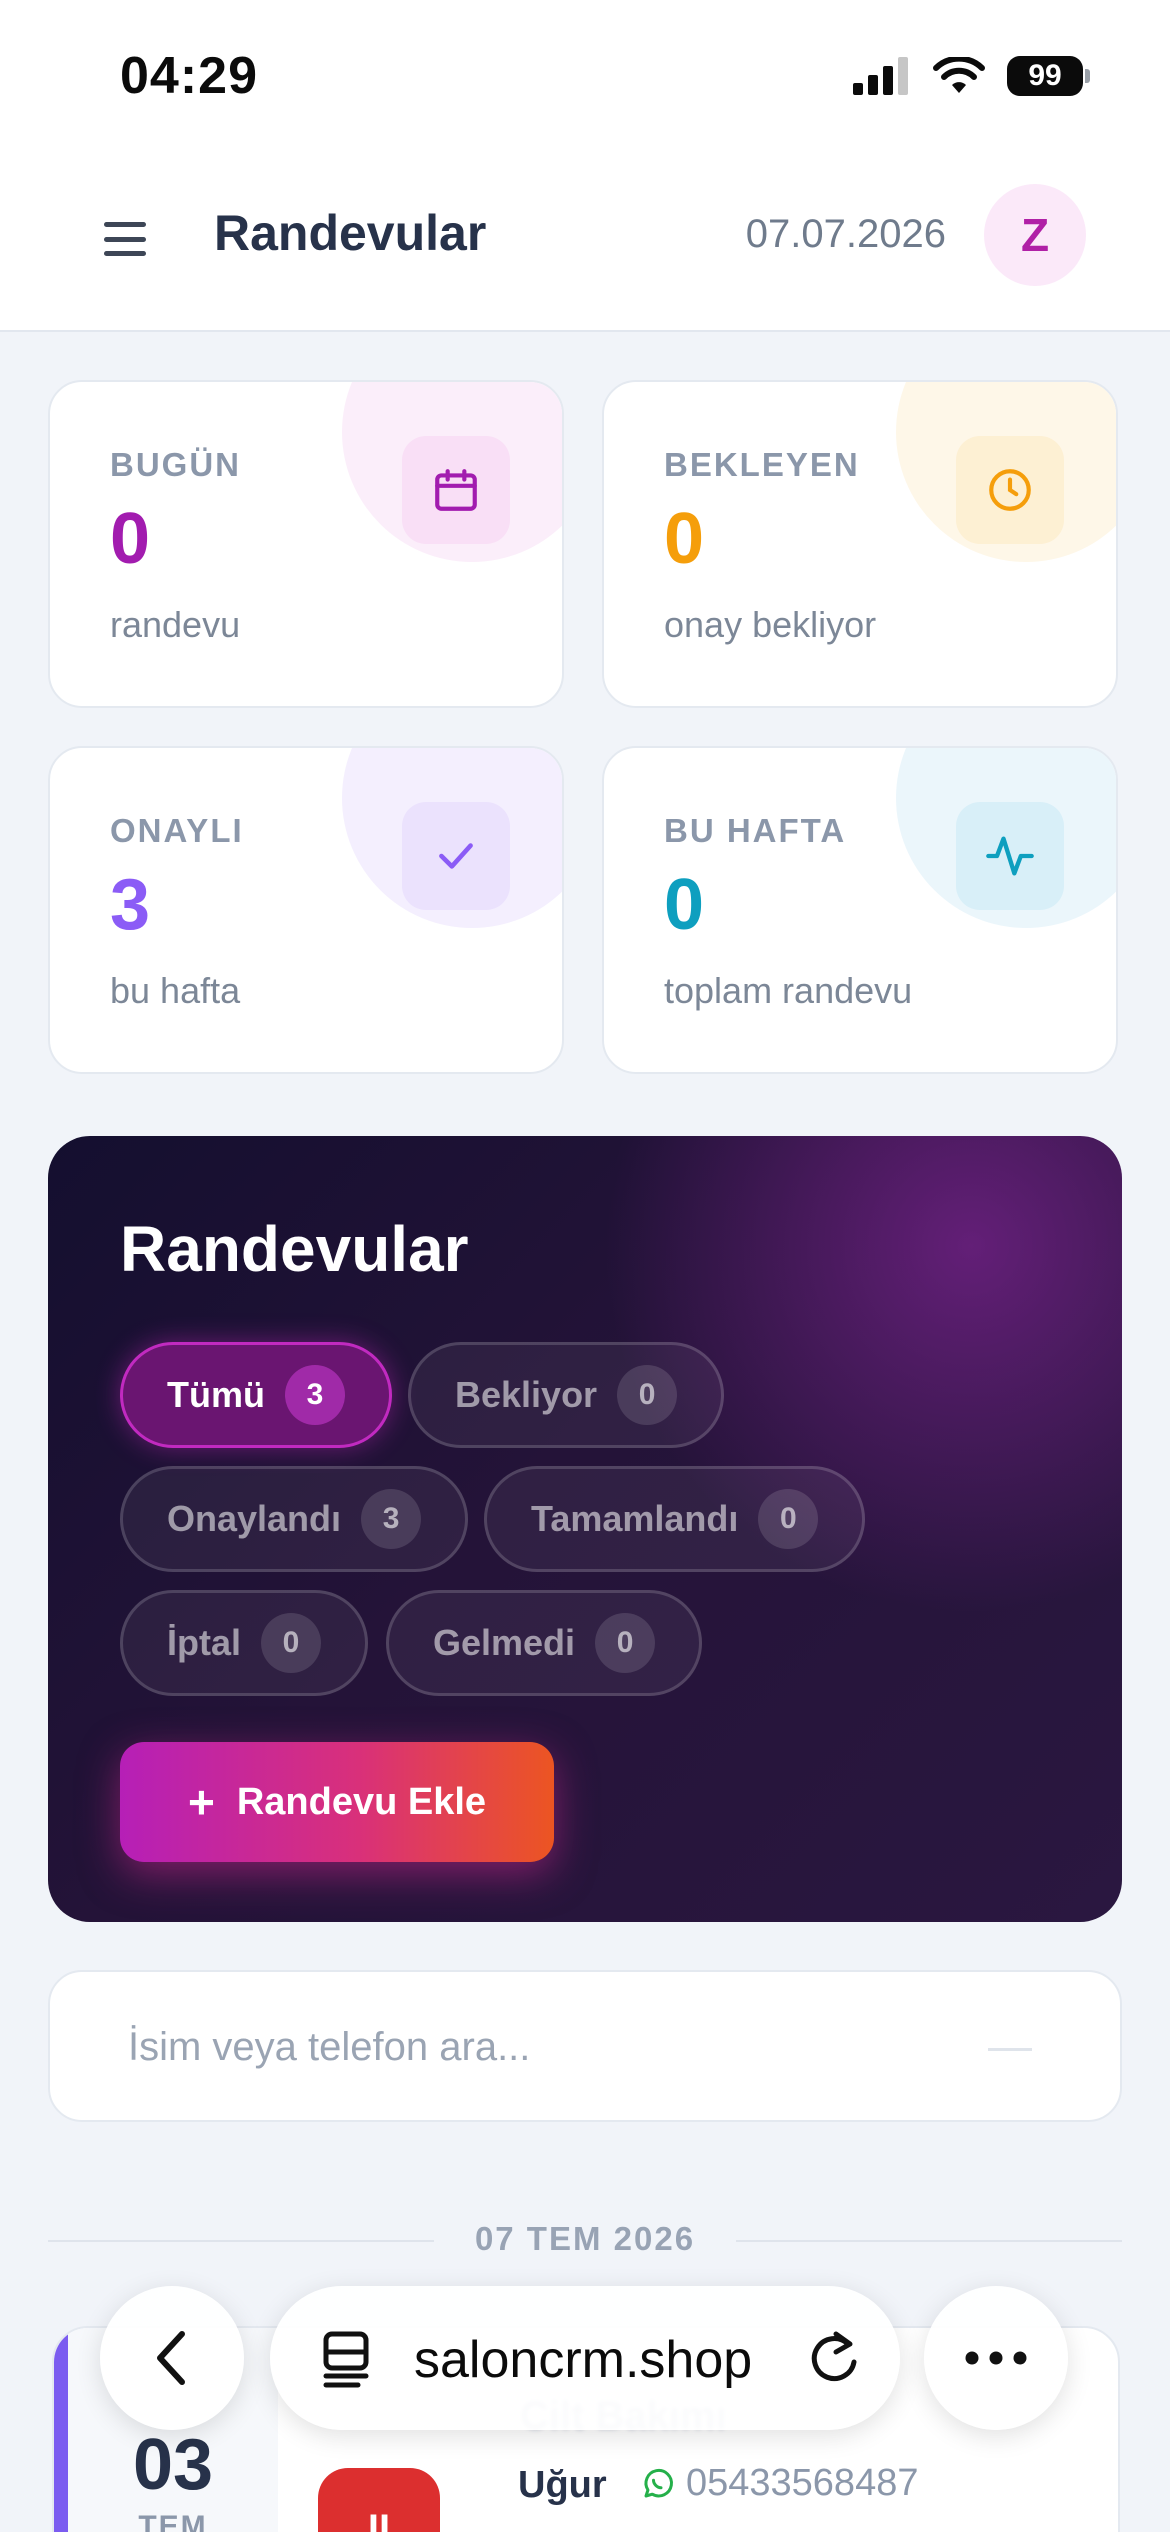  Describe the element at coordinates (526, 1394) in the screenshot. I see `chip-label: Bekliyor` at that location.